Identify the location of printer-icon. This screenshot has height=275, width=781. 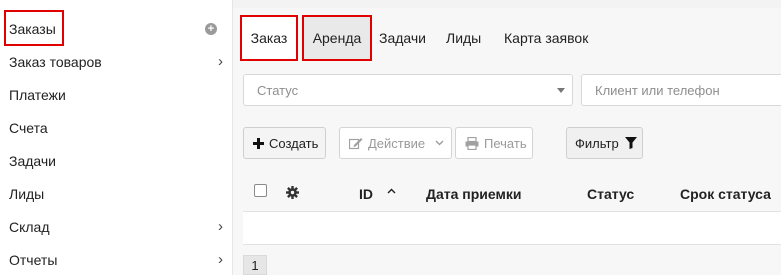
(472, 143).